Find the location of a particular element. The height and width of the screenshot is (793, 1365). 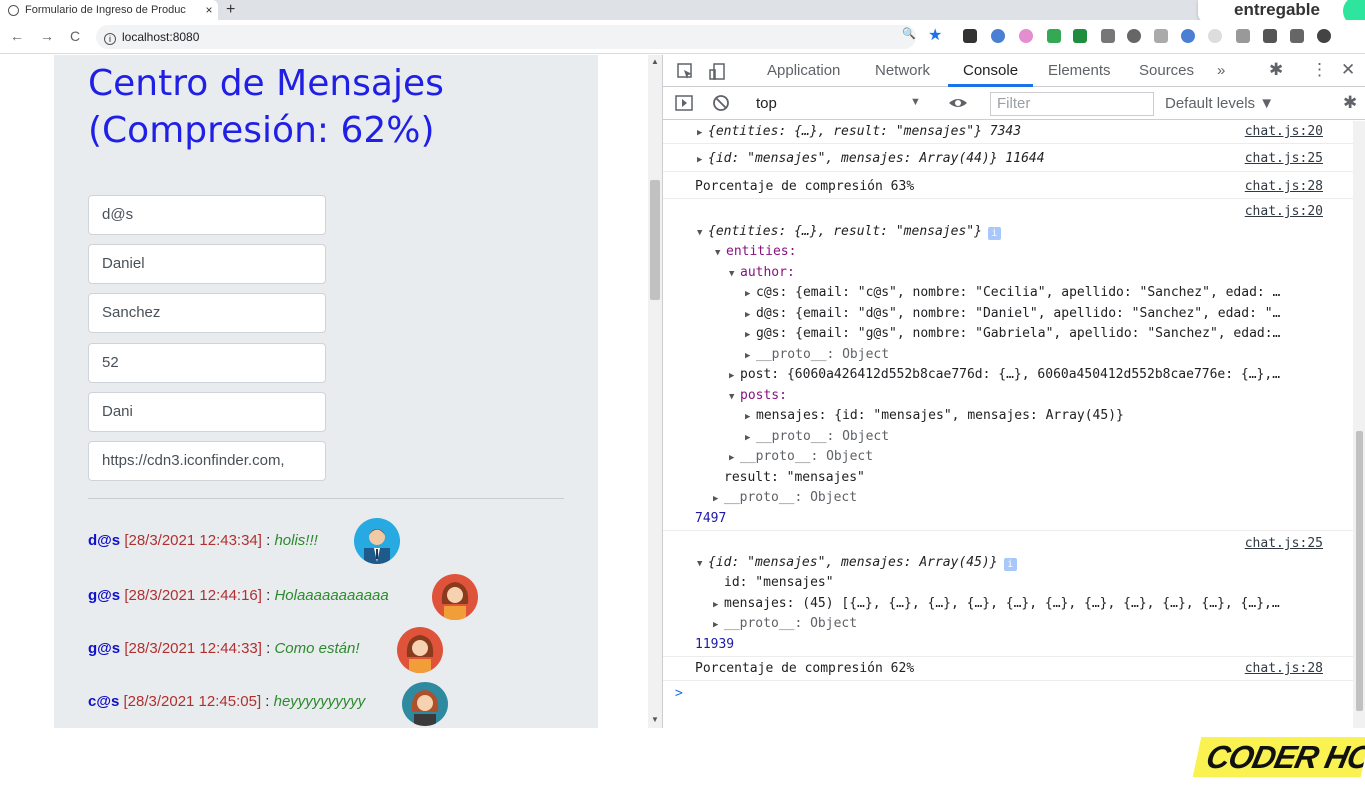

context-dropdown-icon: ▼ is located at coordinates (915, 102).